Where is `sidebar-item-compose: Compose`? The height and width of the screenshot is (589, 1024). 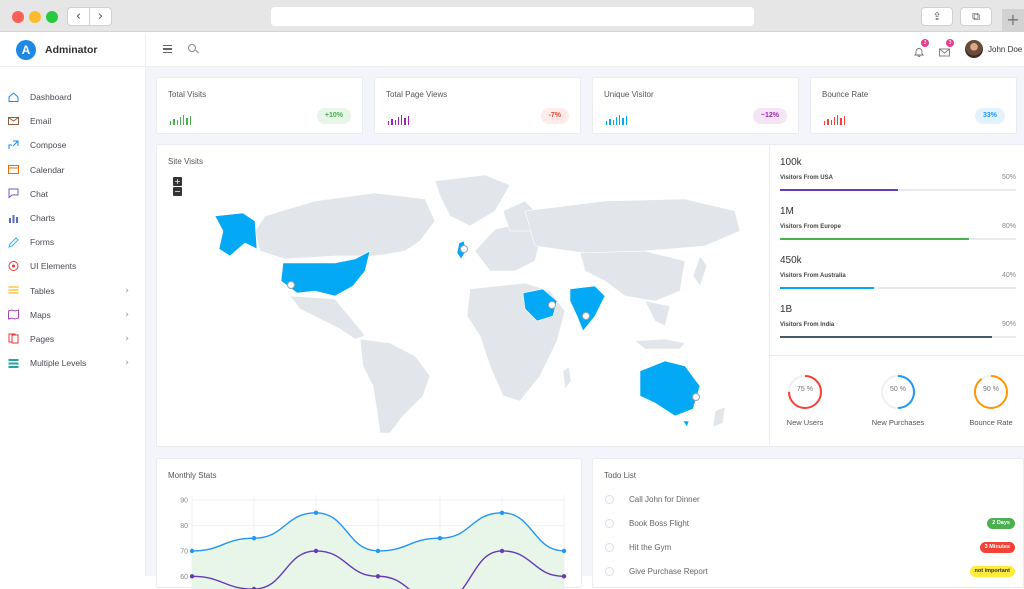
sidebar-item-compose: Compose is located at coordinates (72, 145).